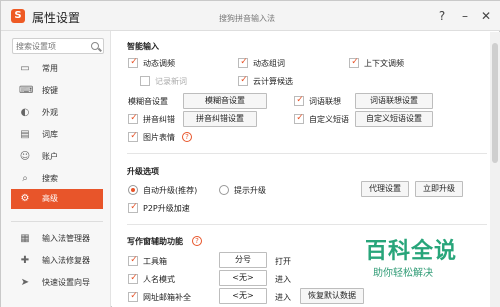  I want to click on palette-icon: ◐, so click(25, 112).